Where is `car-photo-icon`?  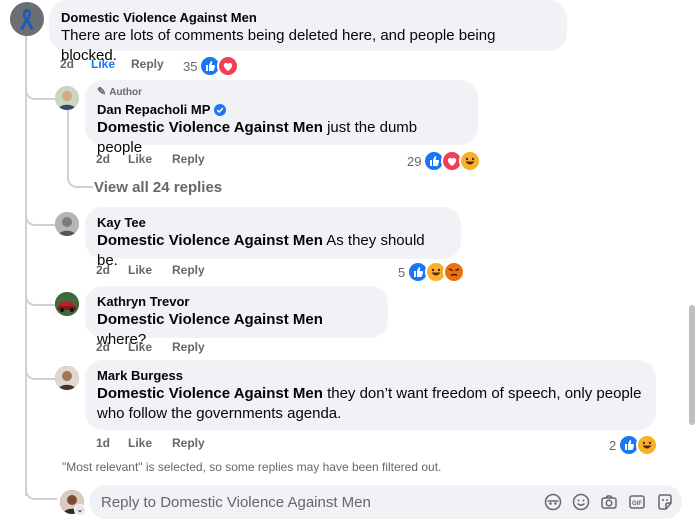 car-photo-icon is located at coordinates (67, 304).